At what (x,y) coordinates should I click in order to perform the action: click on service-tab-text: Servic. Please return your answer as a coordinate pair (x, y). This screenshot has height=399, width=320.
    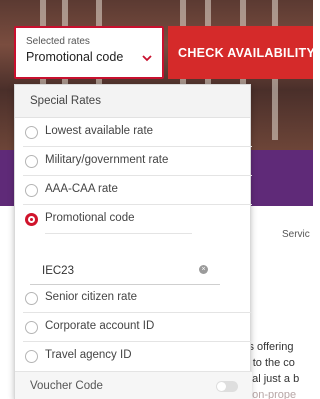
    Looking at the image, I should click on (296, 234).